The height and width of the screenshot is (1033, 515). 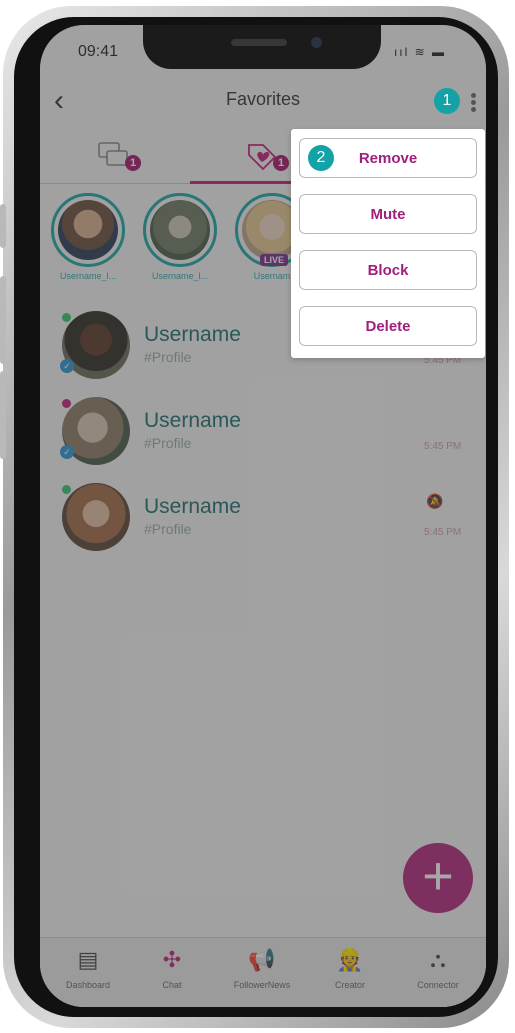 I want to click on step-marker-2: 2, so click(x=321, y=158).